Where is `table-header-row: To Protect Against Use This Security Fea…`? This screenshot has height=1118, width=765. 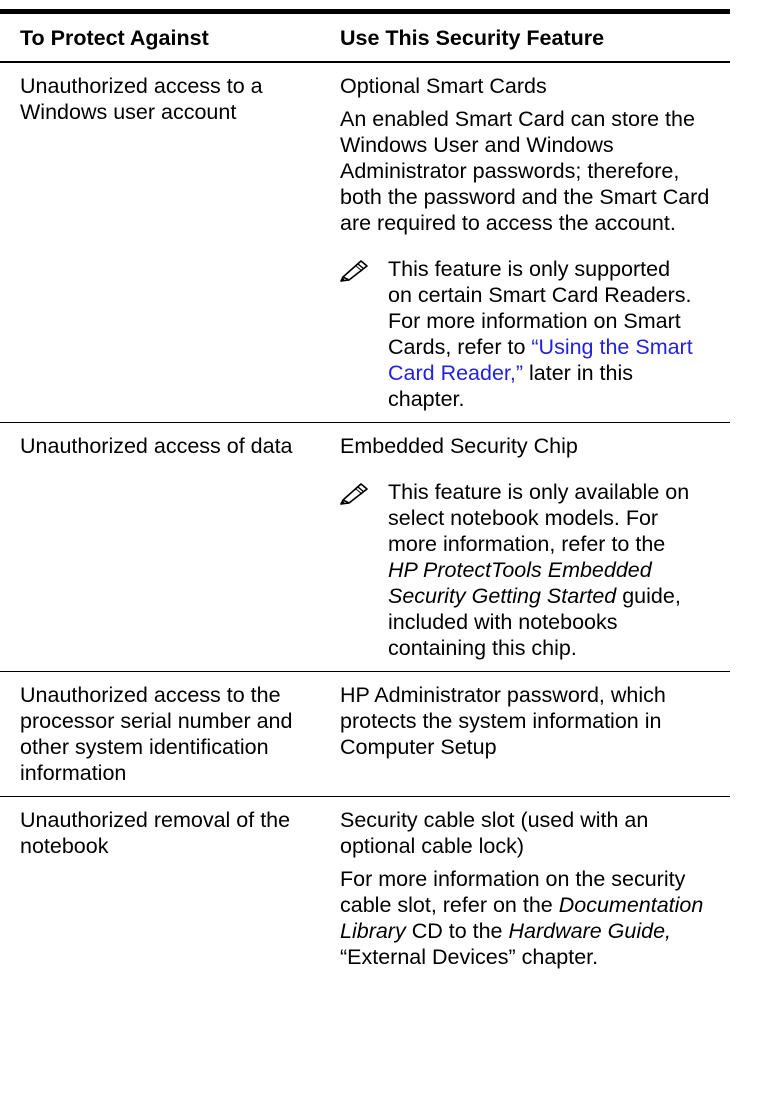
table-header-row: To Protect Against Use This Security Fea… is located at coordinates (365, 36).